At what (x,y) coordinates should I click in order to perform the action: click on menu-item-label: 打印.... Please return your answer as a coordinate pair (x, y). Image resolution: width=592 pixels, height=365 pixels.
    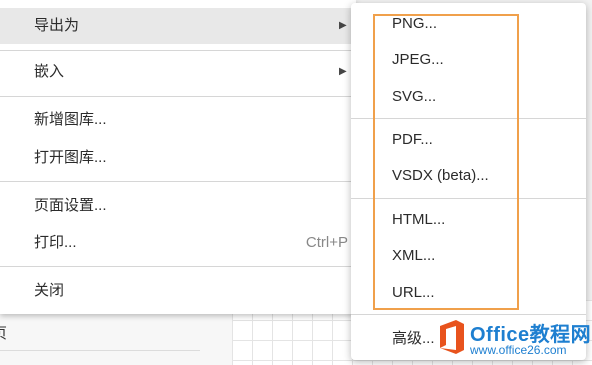
    Looking at the image, I should click on (55, 242).